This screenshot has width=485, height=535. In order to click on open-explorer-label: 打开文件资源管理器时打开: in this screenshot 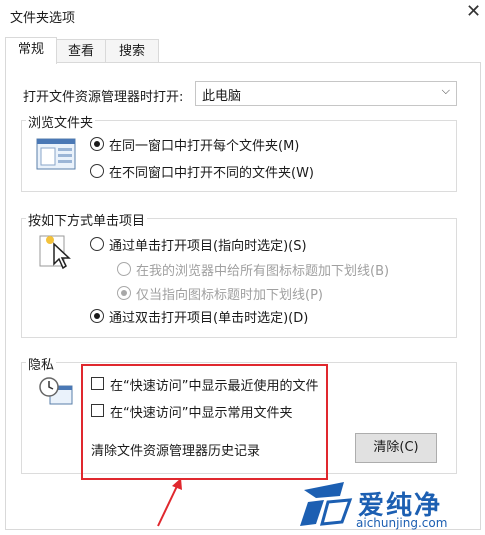, I will do `click(103, 97)`.